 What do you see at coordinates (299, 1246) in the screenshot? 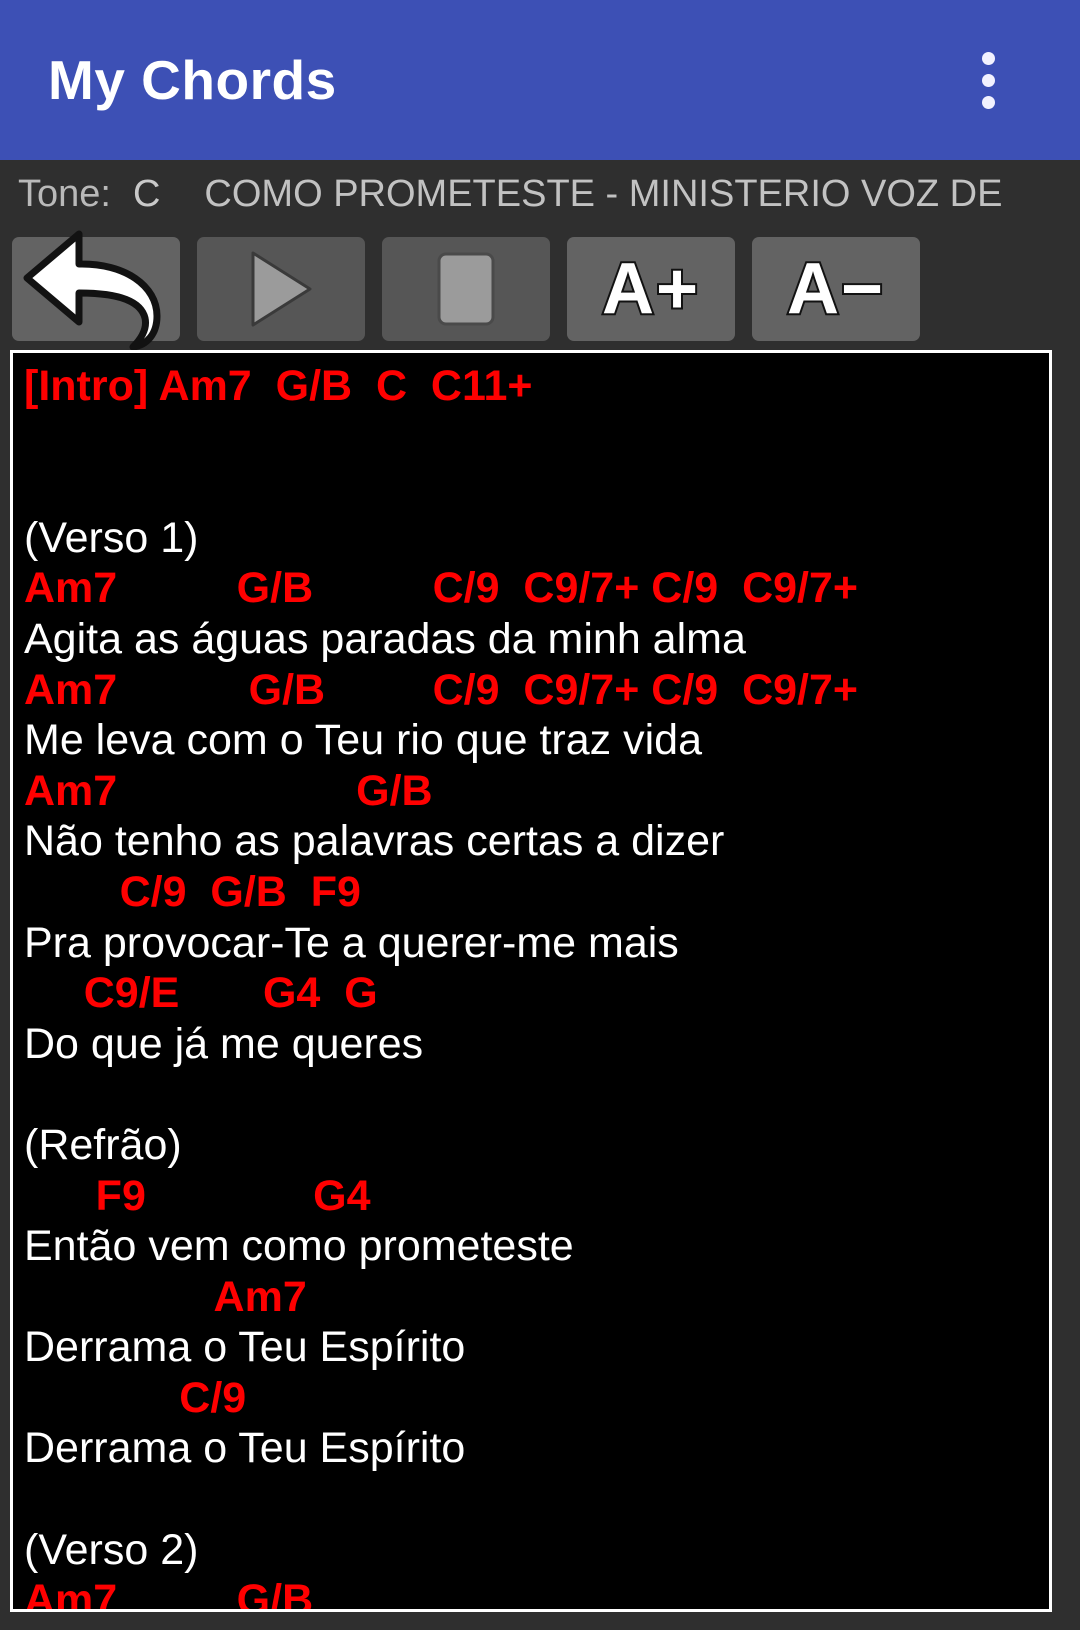
I see `sheet-line-lyric: Então vem como prometeste` at bounding box center [299, 1246].